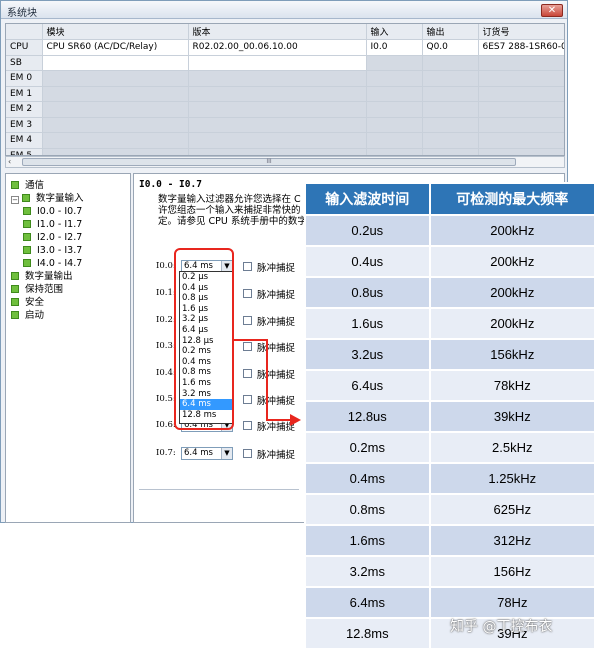 Image resolution: width=600 pixels, height=651 pixels. What do you see at coordinates (52, 225) in the screenshot?
I see `tree-item: I1.0 - I1.7` at bounding box center [52, 225].